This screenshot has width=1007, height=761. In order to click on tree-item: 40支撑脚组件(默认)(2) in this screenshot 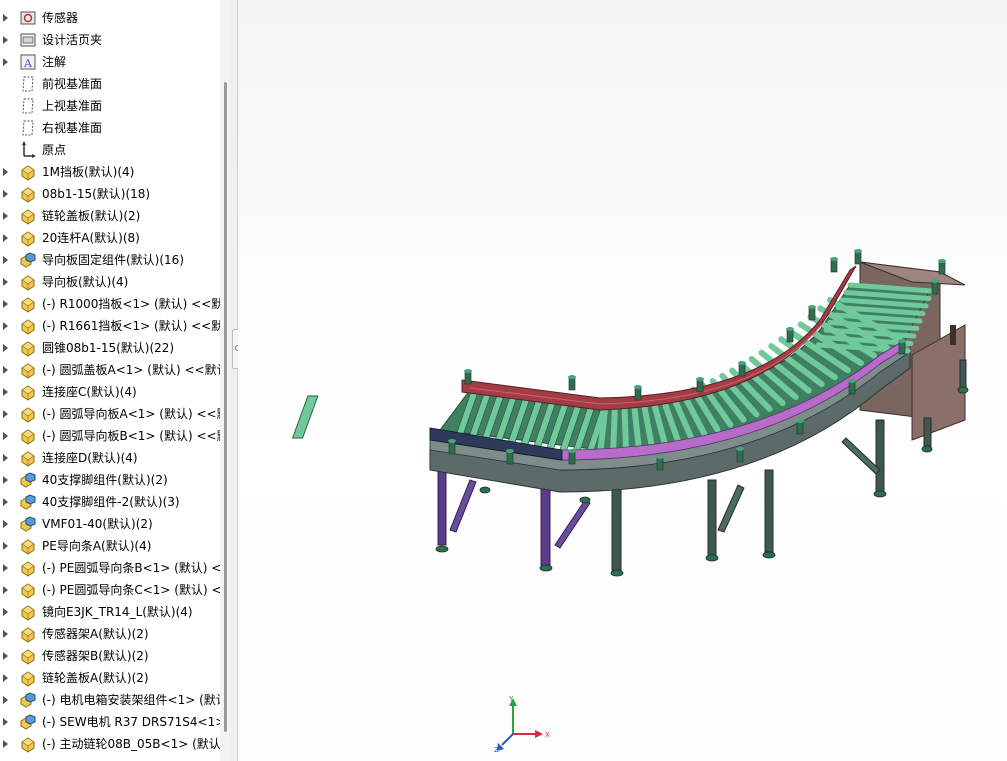, I will do `click(110, 480)`.